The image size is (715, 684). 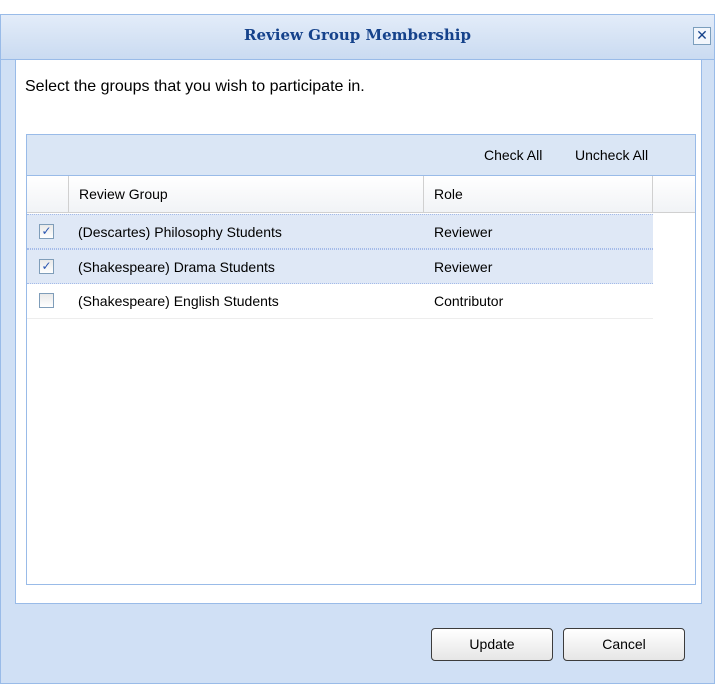 What do you see at coordinates (246, 194) in the screenshot?
I see `column-header-review-group: Review Group` at bounding box center [246, 194].